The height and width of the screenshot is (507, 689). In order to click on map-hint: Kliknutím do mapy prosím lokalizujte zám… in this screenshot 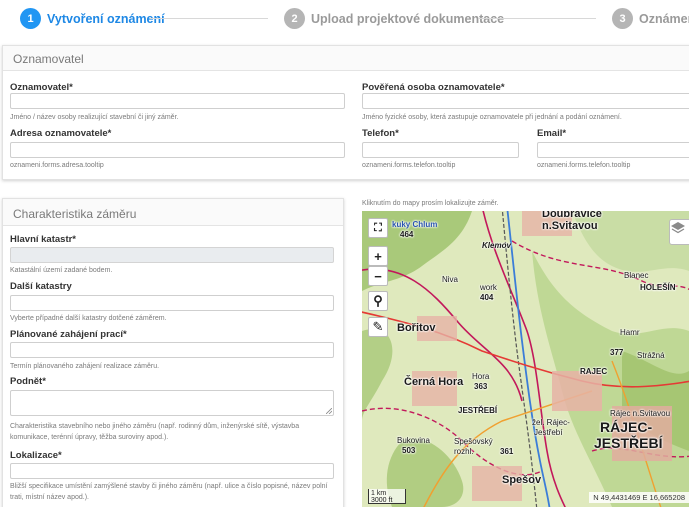, I will do `click(430, 203)`.